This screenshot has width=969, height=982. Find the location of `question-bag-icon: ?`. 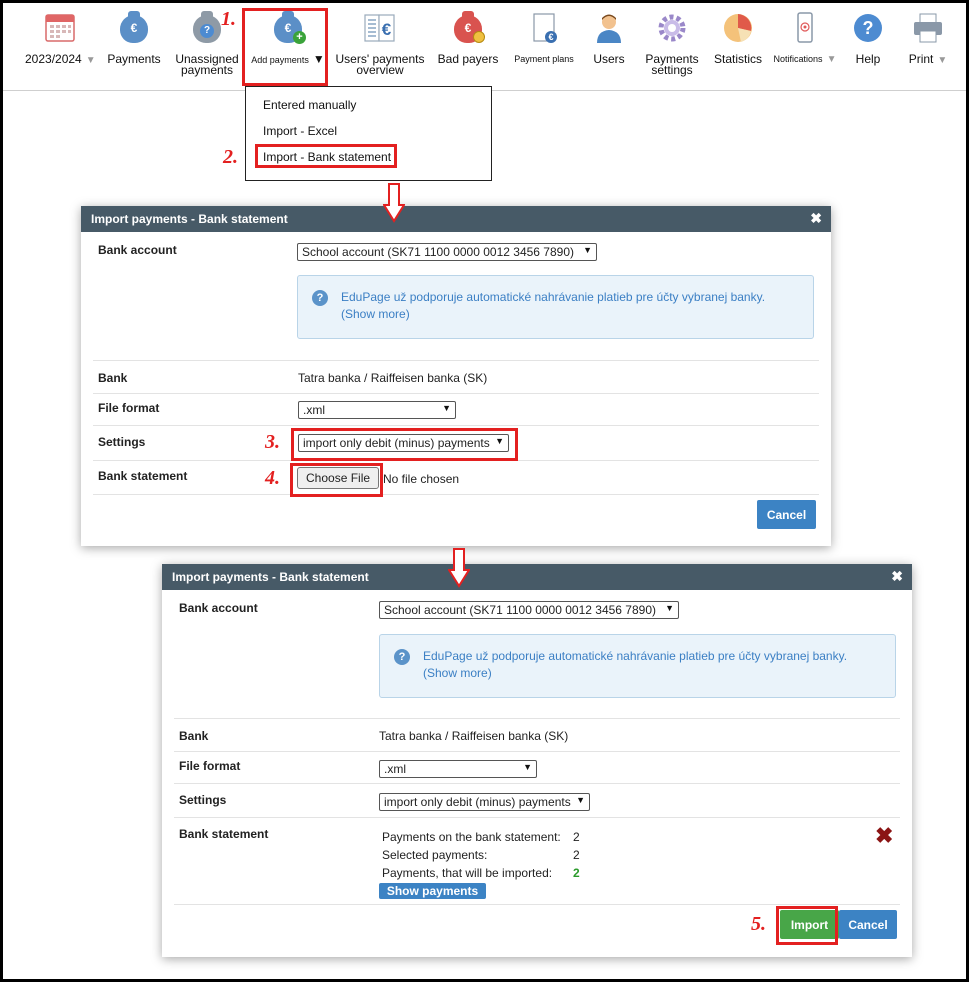

question-bag-icon: ? is located at coordinates (207, 28).